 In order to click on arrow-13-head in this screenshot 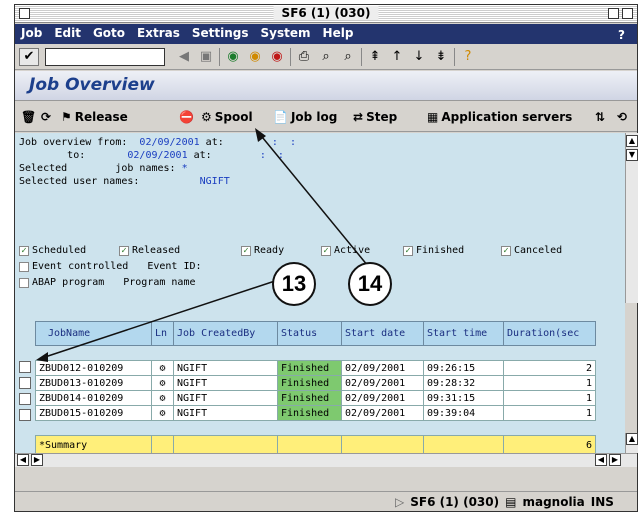, I will do `click(42, 357)`.